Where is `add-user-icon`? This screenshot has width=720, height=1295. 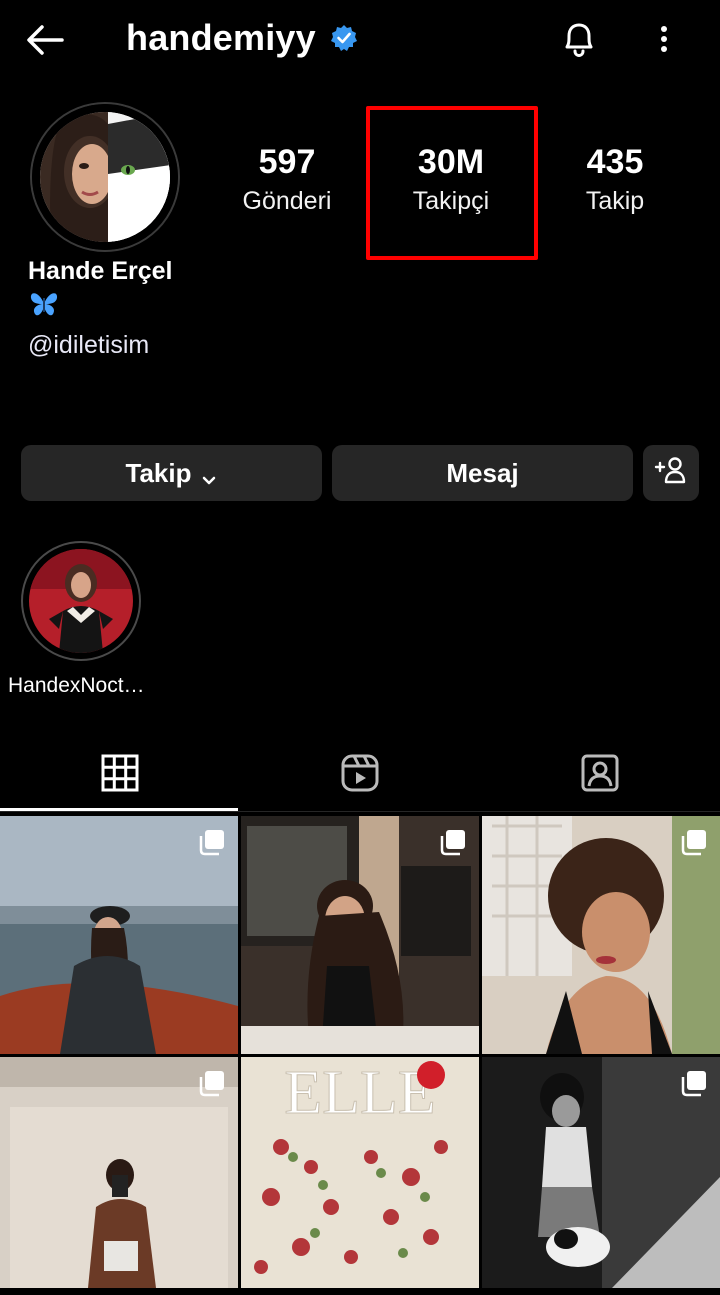
add-user-icon is located at coordinates (671, 473).